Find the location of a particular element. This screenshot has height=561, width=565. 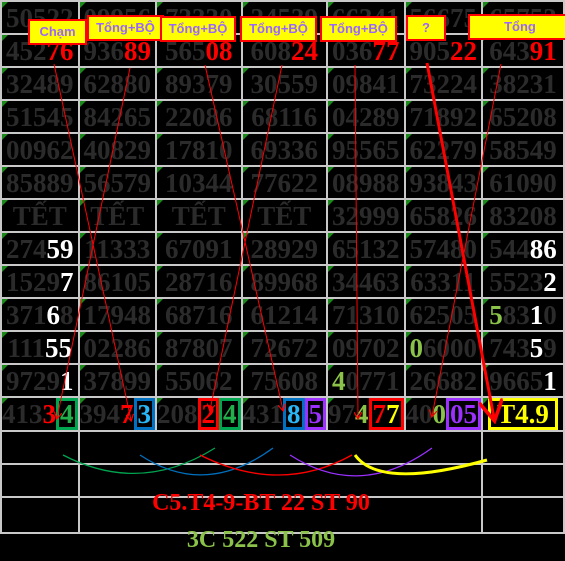

grid-cell: 89968 is located at coordinates (284, 281).